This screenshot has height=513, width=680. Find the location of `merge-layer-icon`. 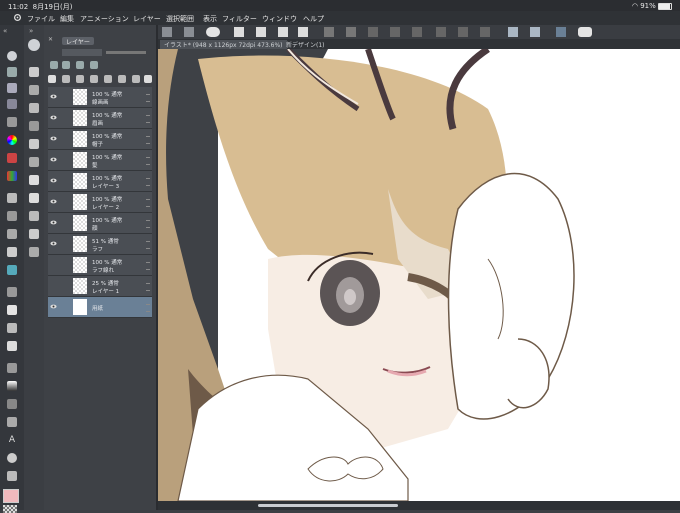

merge-layer-icon is located at coordinates (94, 79).